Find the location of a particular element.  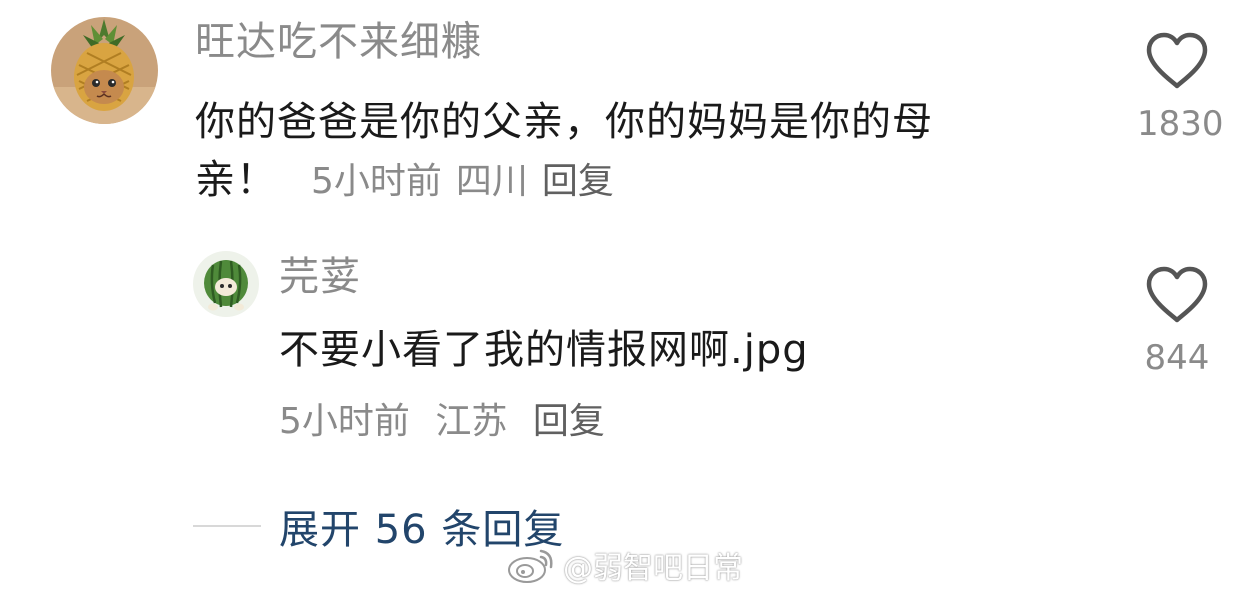

commenter-avatar is located at coordinates (104, 70).